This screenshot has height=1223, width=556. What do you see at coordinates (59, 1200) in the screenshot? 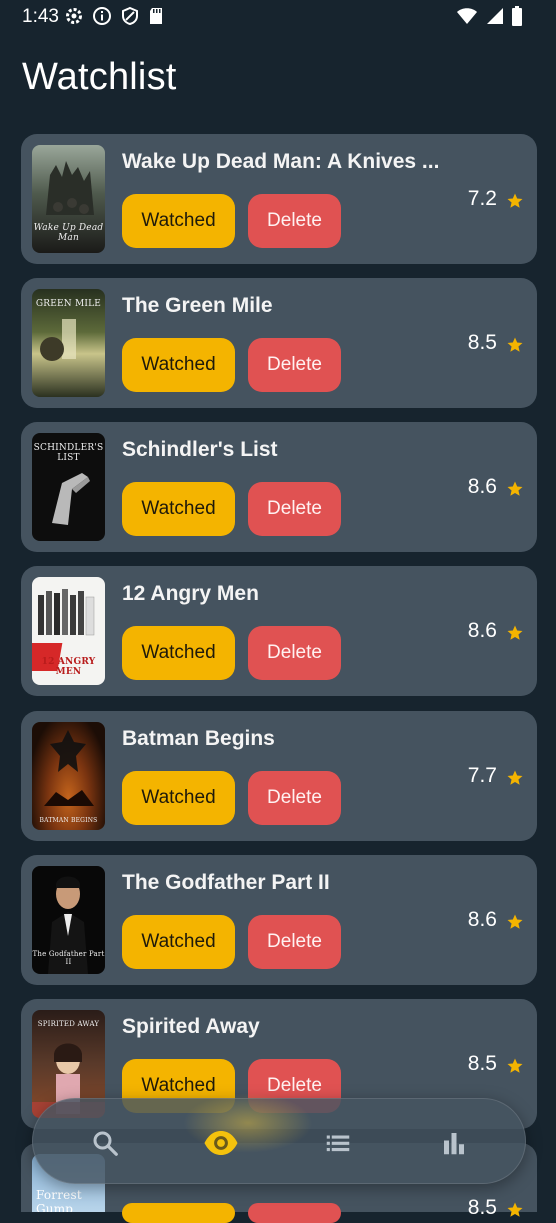
I see `poster-text: Forrest Gump` at bounding box center [59, 1200].